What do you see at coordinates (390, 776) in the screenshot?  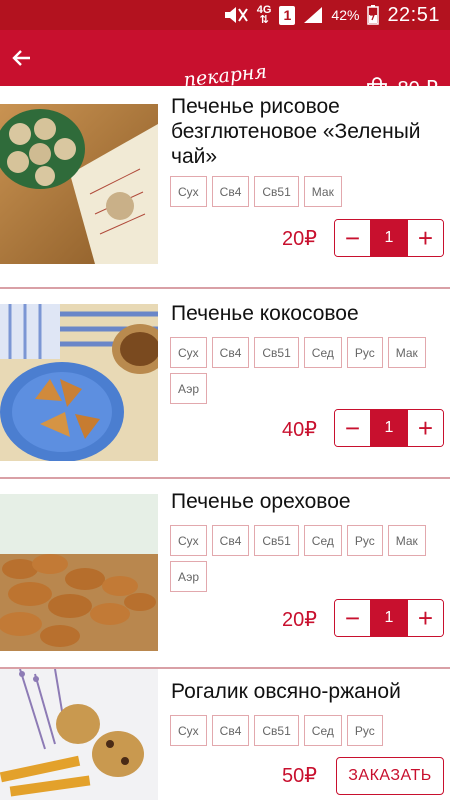 I see `order-button: ЗАКАЗАТЬ` at bounding box center [390, 776].